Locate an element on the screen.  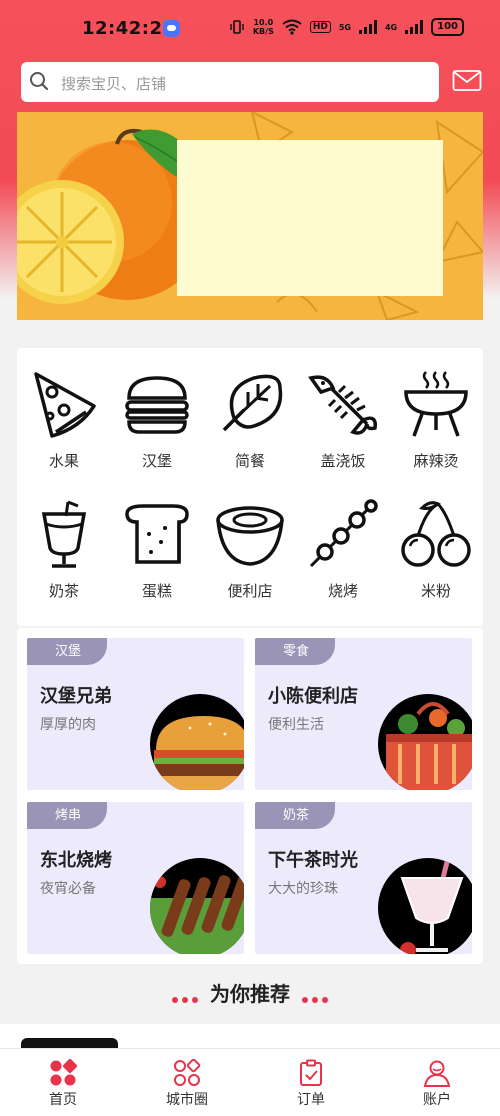
shop-name: 下午茶时光 is located at coordinates (313, 860).